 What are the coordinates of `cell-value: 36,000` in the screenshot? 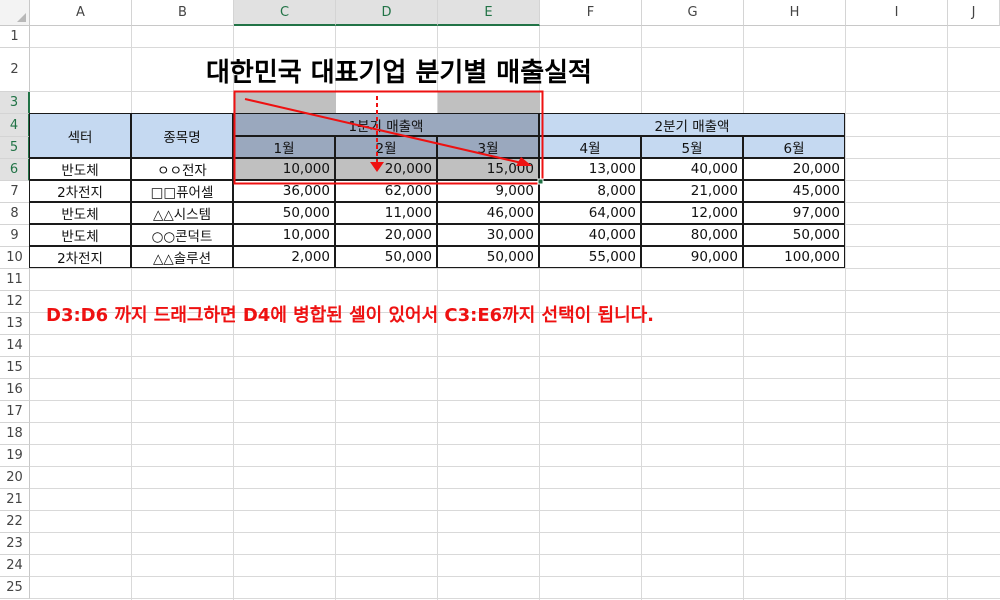 It's located at (284, 191).